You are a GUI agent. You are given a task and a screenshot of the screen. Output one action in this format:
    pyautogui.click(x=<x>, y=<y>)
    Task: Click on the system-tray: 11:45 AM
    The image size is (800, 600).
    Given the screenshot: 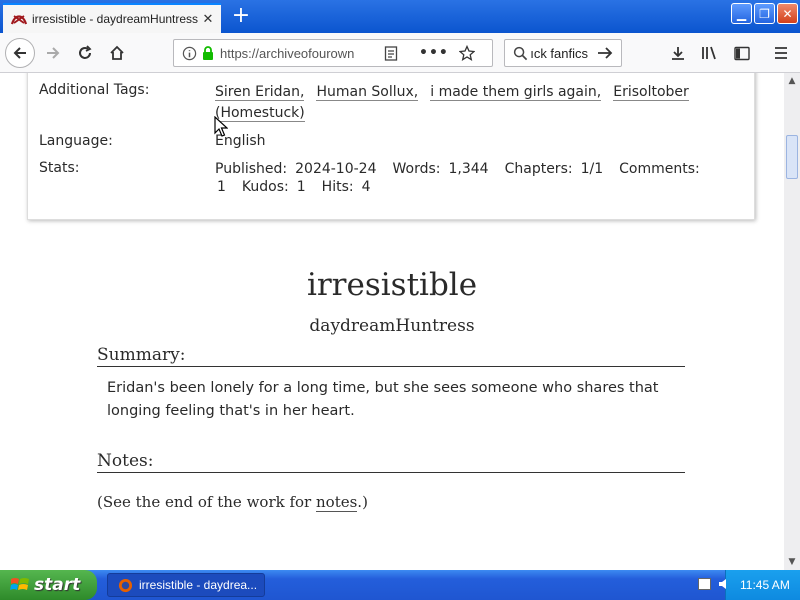 What is the action you would take?
    pyautogui.click(x=759, y=585)
    